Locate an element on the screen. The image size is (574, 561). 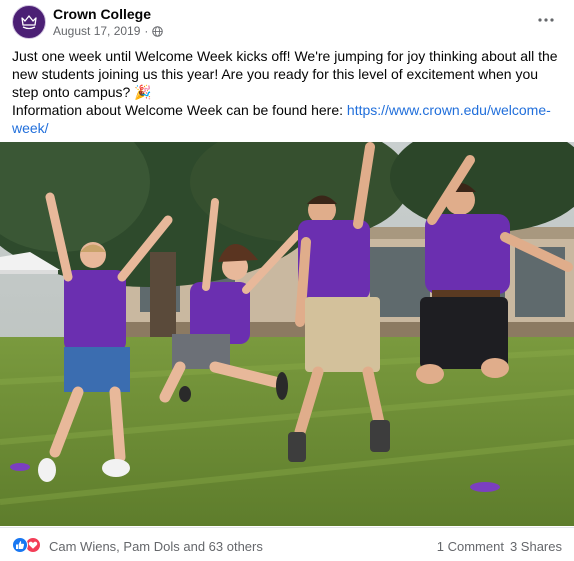
post-header: Crown College August 17, 2019 · is located at coordinates (287, 21).